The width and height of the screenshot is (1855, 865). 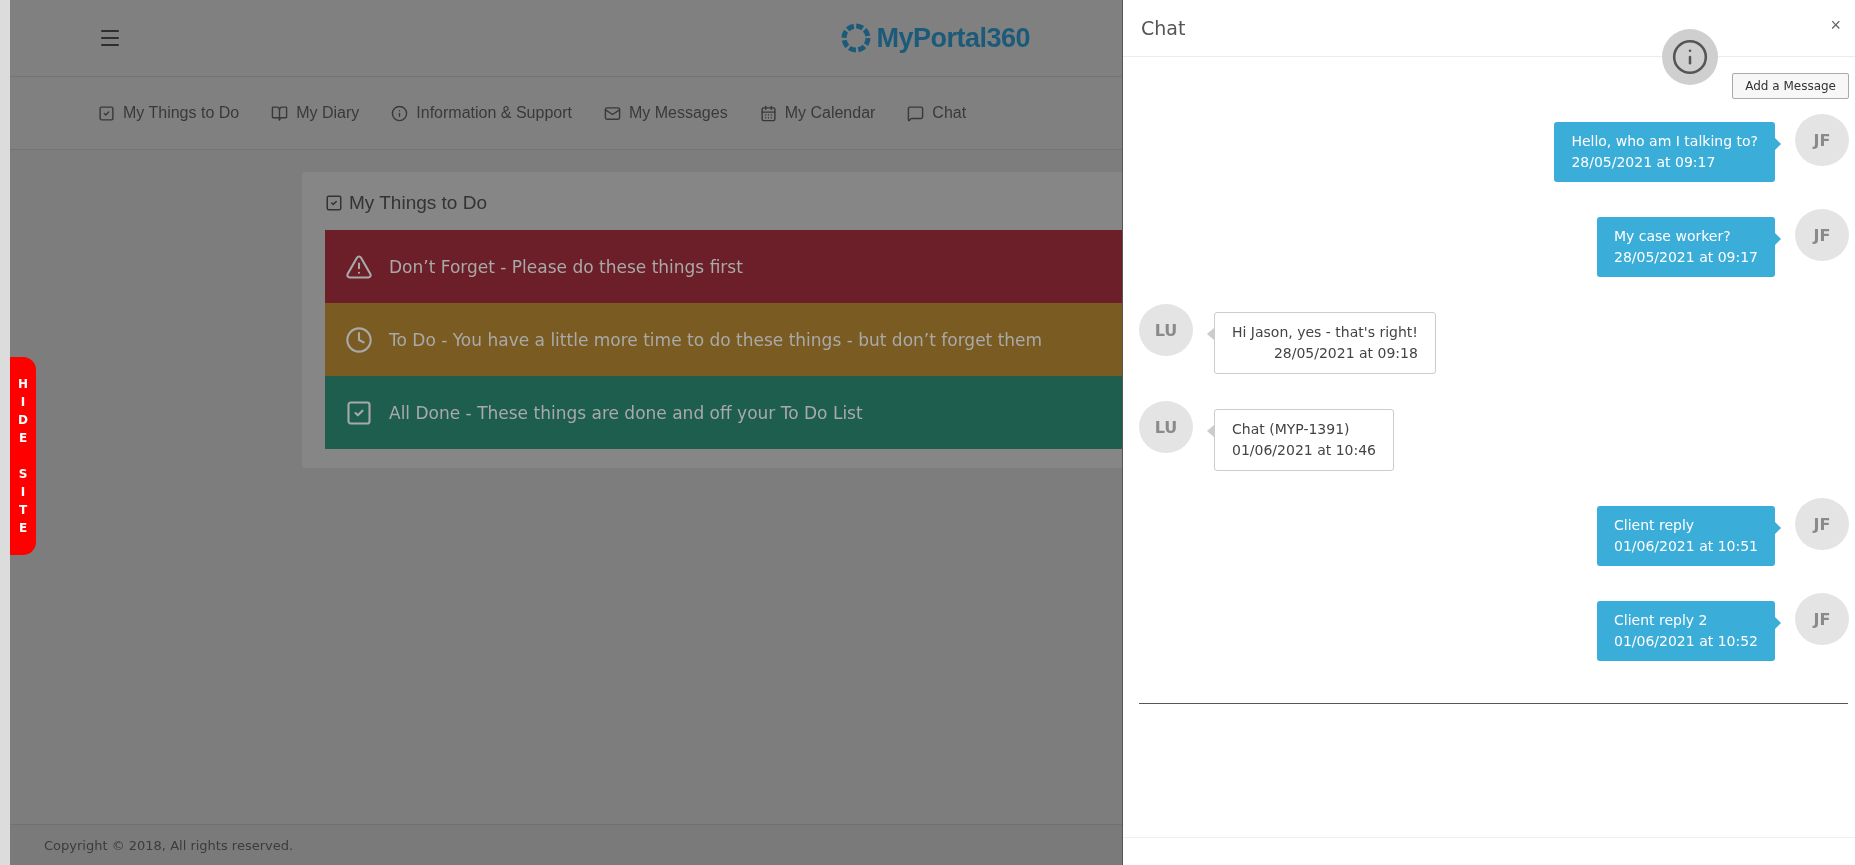 What do you see at coordinates (1686, 631) in the screenshot?
I see `message-bubble: Client reply 2 01/06/2021 at 10:52` at bounding box center [1686, 631].